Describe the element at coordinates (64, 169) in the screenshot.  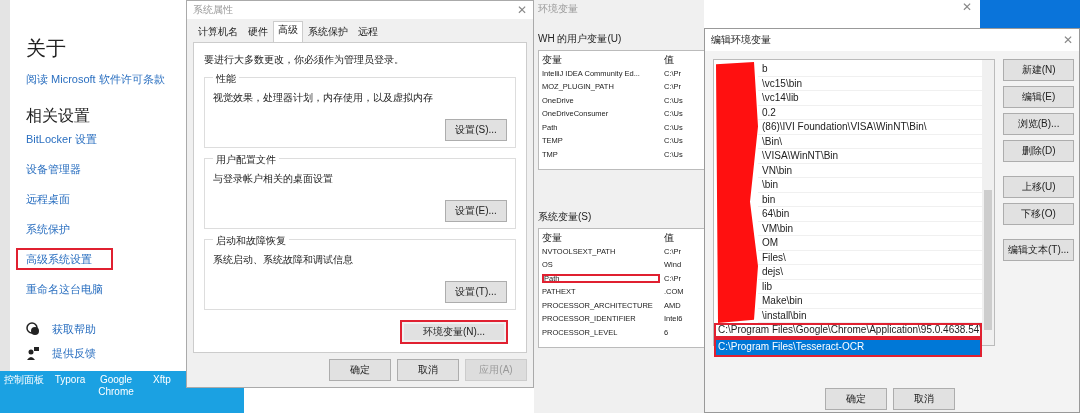
I see `settings-link: 设备管理器` at that location.